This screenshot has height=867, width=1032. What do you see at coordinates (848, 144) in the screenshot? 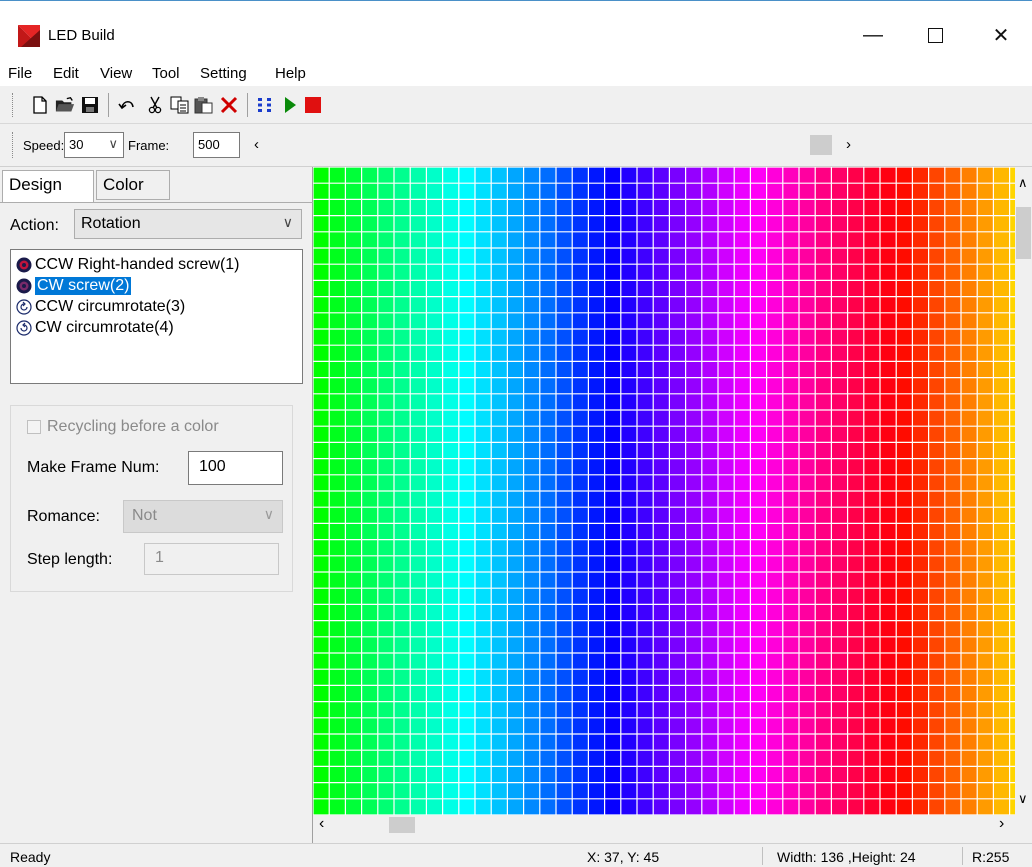
I see `frame-scroll-right-icon: ›` at bounding box center [848, 144].